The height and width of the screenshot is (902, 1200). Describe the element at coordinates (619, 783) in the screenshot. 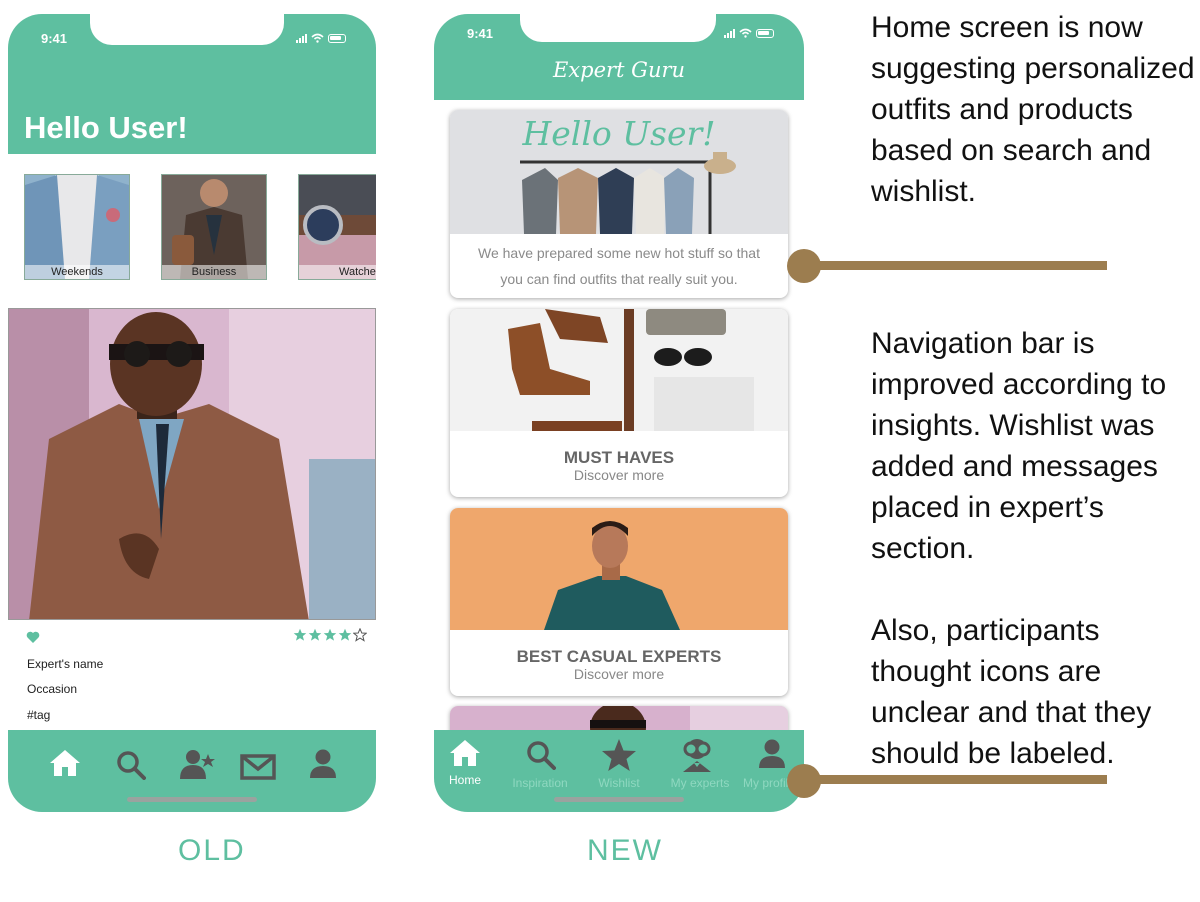

I see `nav-label-wishlist: Wishlist` at that location.